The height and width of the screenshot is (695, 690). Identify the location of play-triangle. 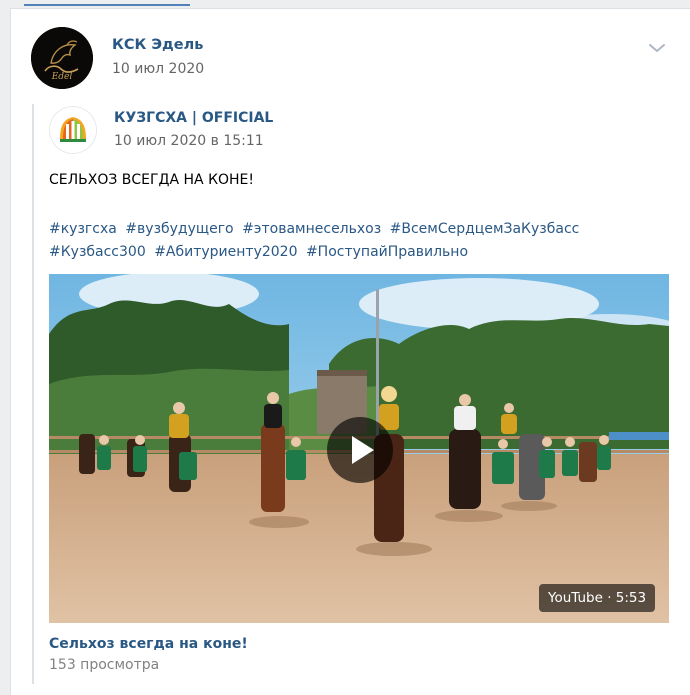
(363, 450).